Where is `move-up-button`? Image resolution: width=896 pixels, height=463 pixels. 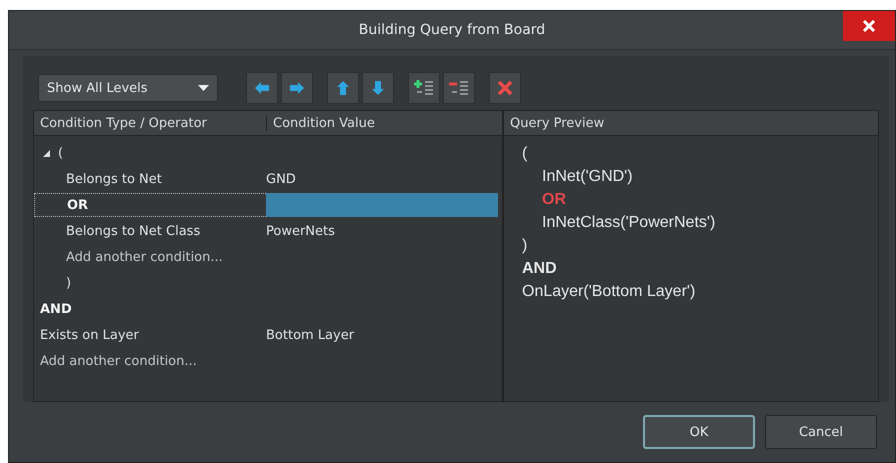 move-up-button is located at coordinates (343, 88).